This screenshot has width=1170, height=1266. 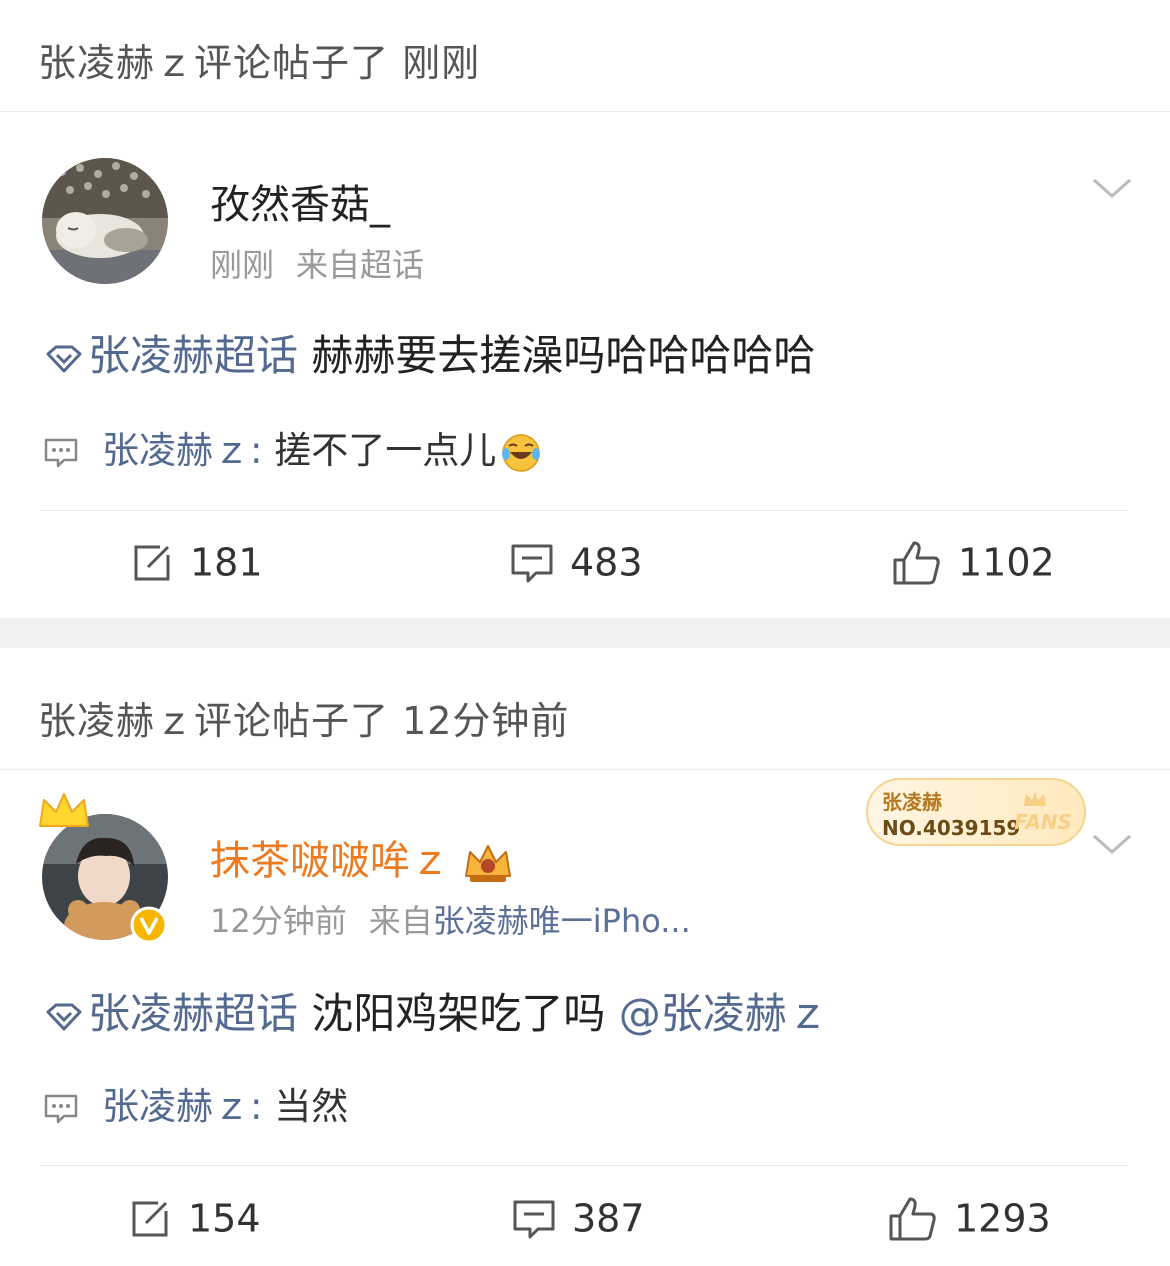 I want to click on post-2-comment: 张凌赫ｚ: 当然, so click(x=196, y=1103).